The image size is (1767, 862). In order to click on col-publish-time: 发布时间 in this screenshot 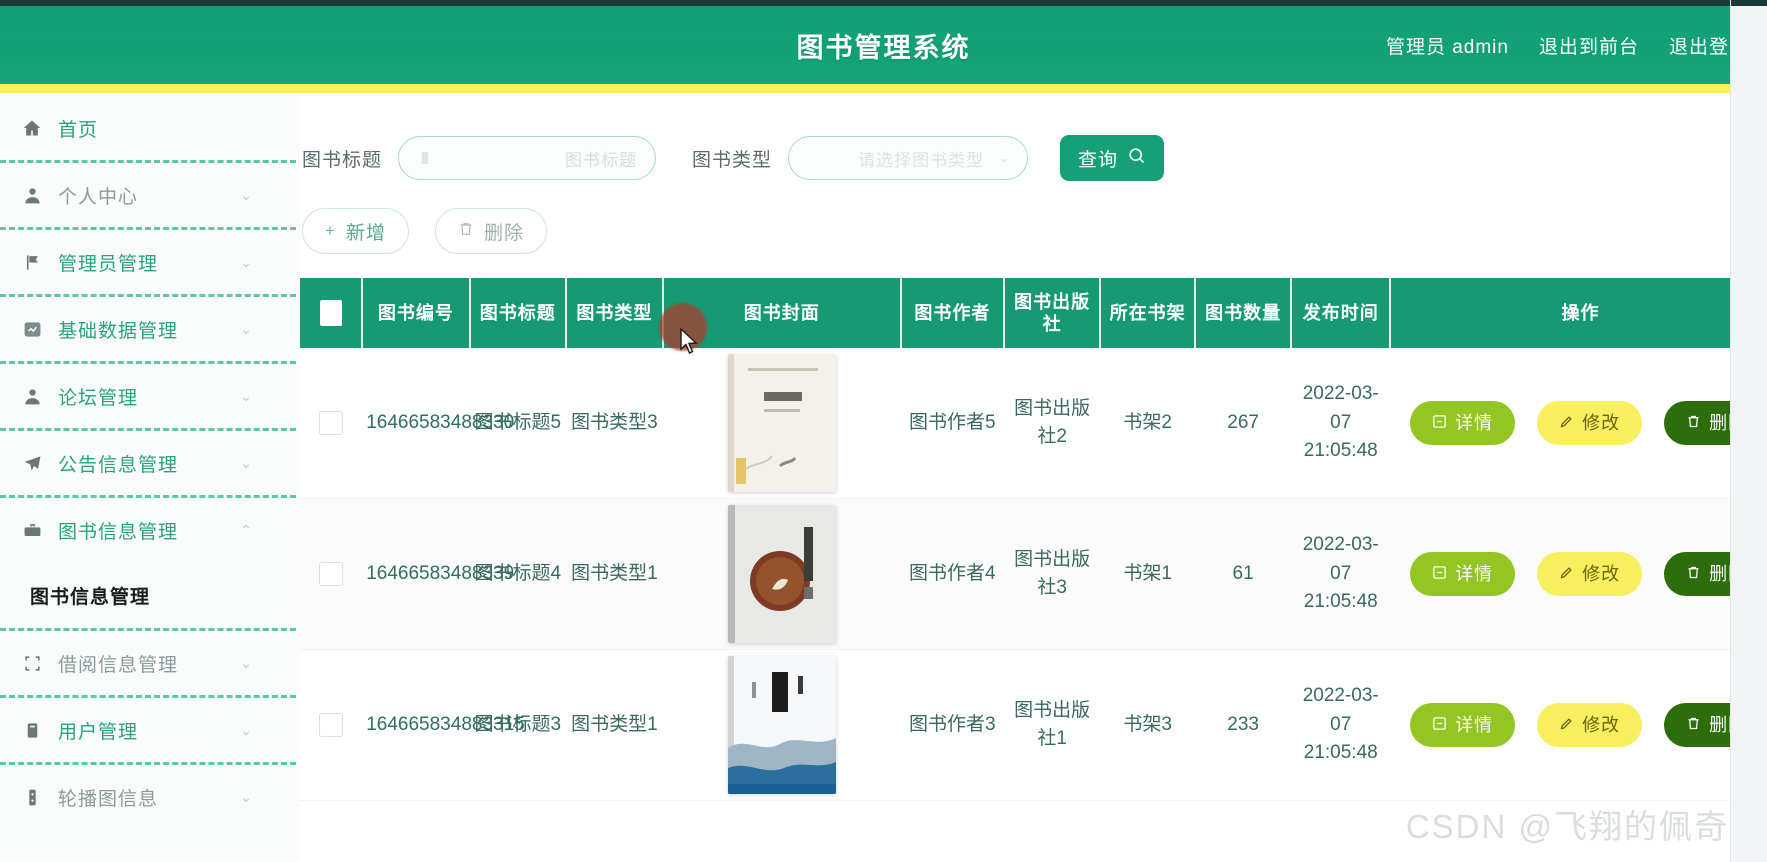, I will do `click(1341, 313)`.